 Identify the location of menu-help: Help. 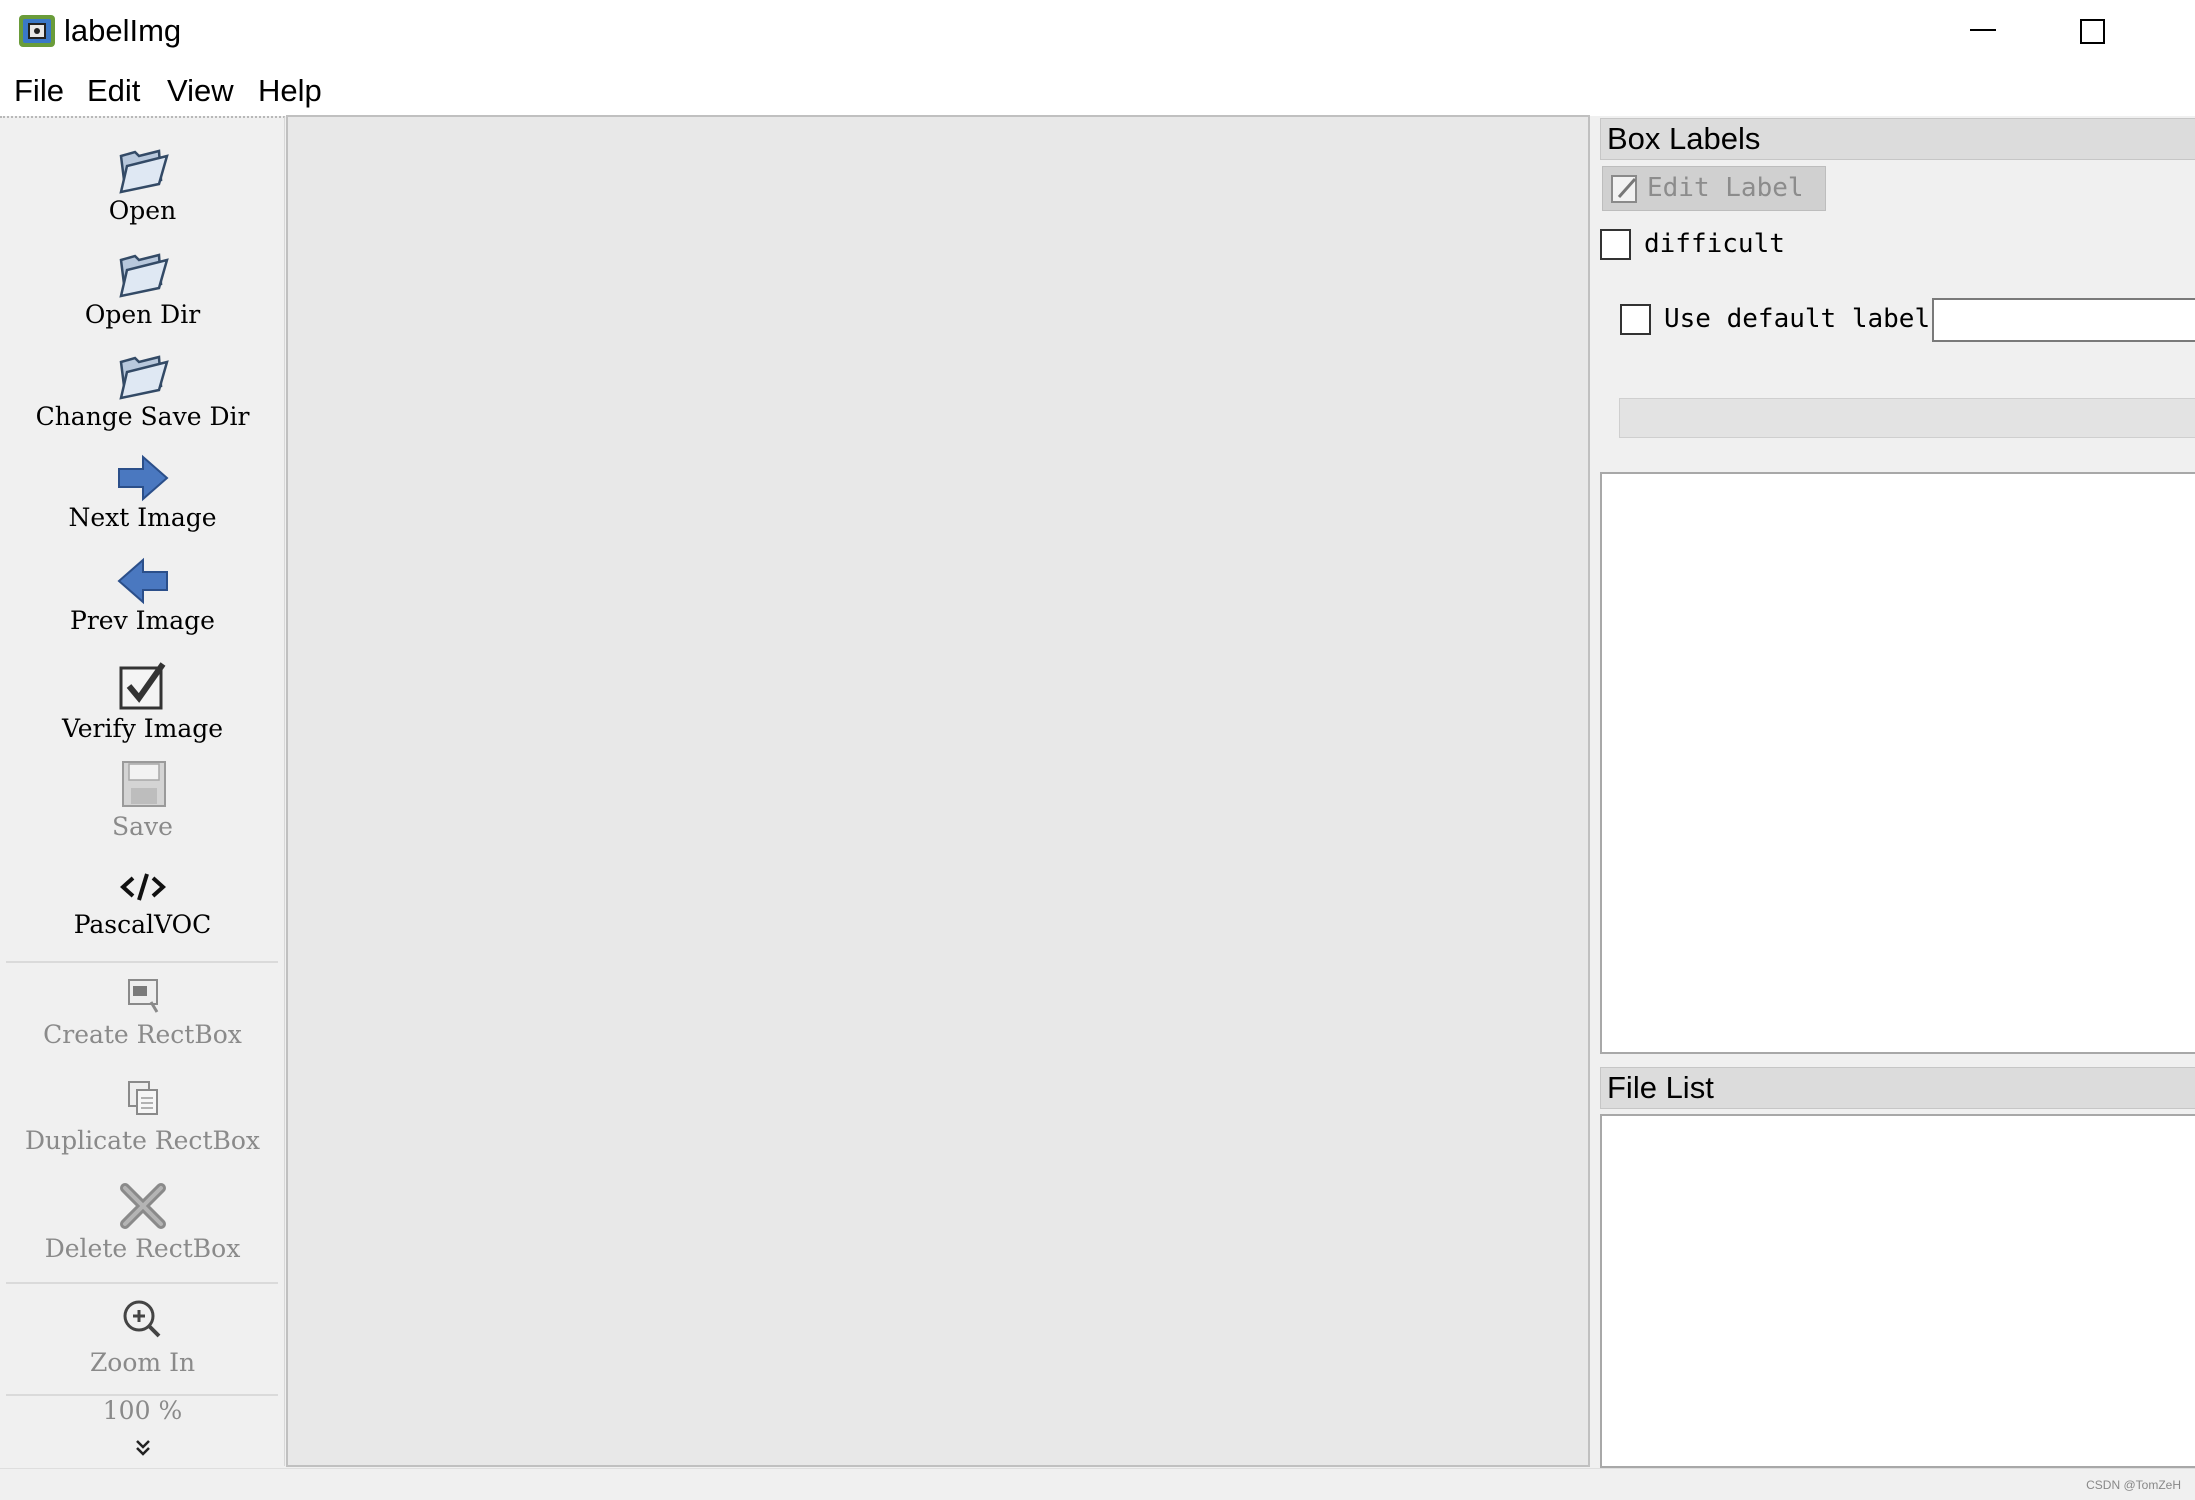
(290, 91).